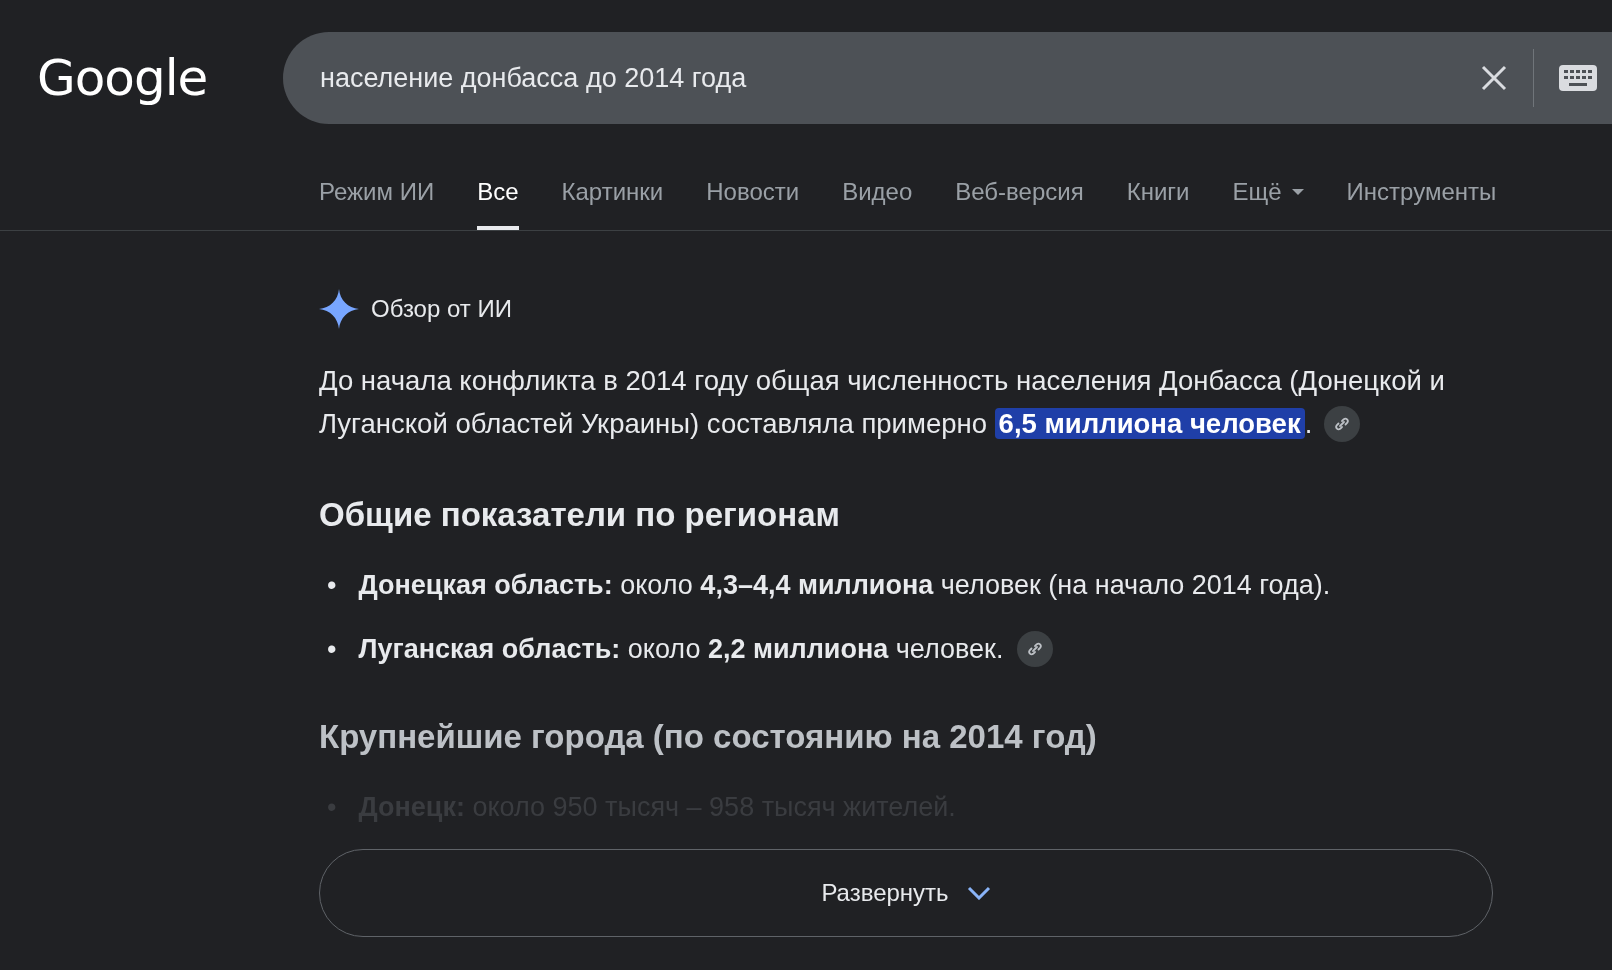 This screenshot has height=970, width=1612. Describe the element at coordinates (906, 893) in the screenshot. I see `expand-button: Развернуть` at that location.